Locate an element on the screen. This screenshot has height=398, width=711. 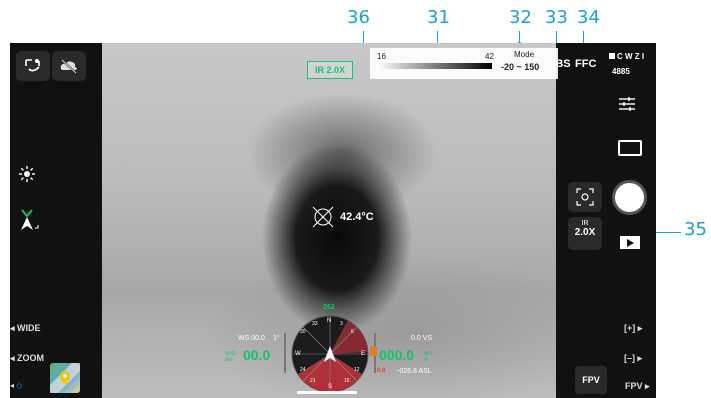
drone-path-icon is located at coordinates (32, 65).